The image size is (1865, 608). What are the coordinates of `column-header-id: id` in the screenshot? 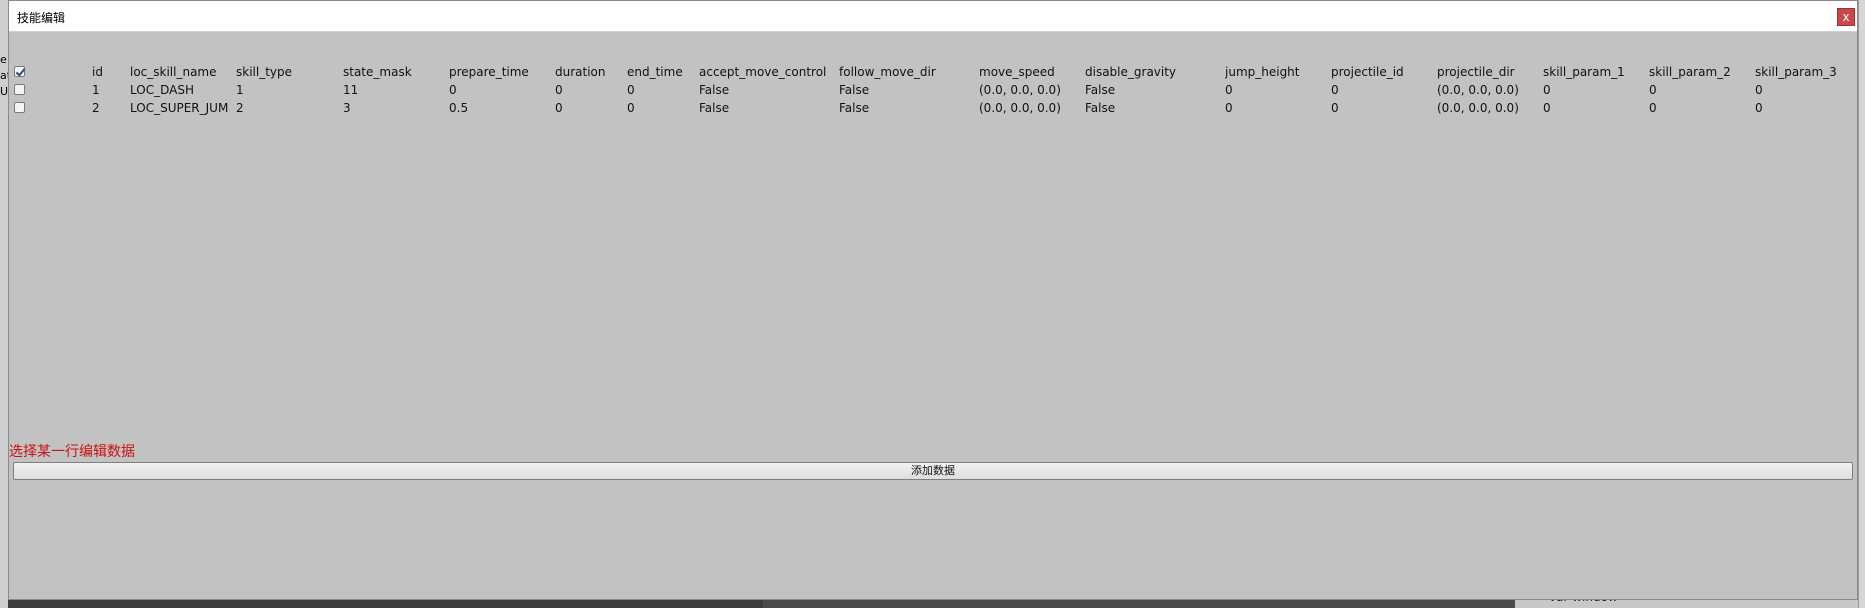 It's located at (97, 72).